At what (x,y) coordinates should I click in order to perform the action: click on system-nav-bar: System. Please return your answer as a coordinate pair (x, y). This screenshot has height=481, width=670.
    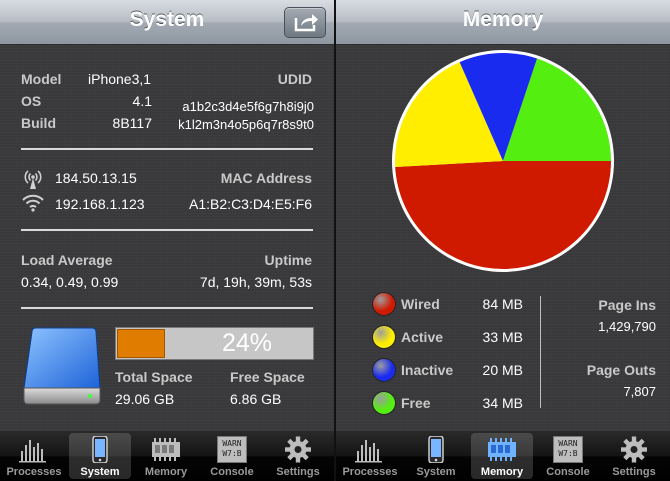
    Looking at the image, I should click on (167, 22).